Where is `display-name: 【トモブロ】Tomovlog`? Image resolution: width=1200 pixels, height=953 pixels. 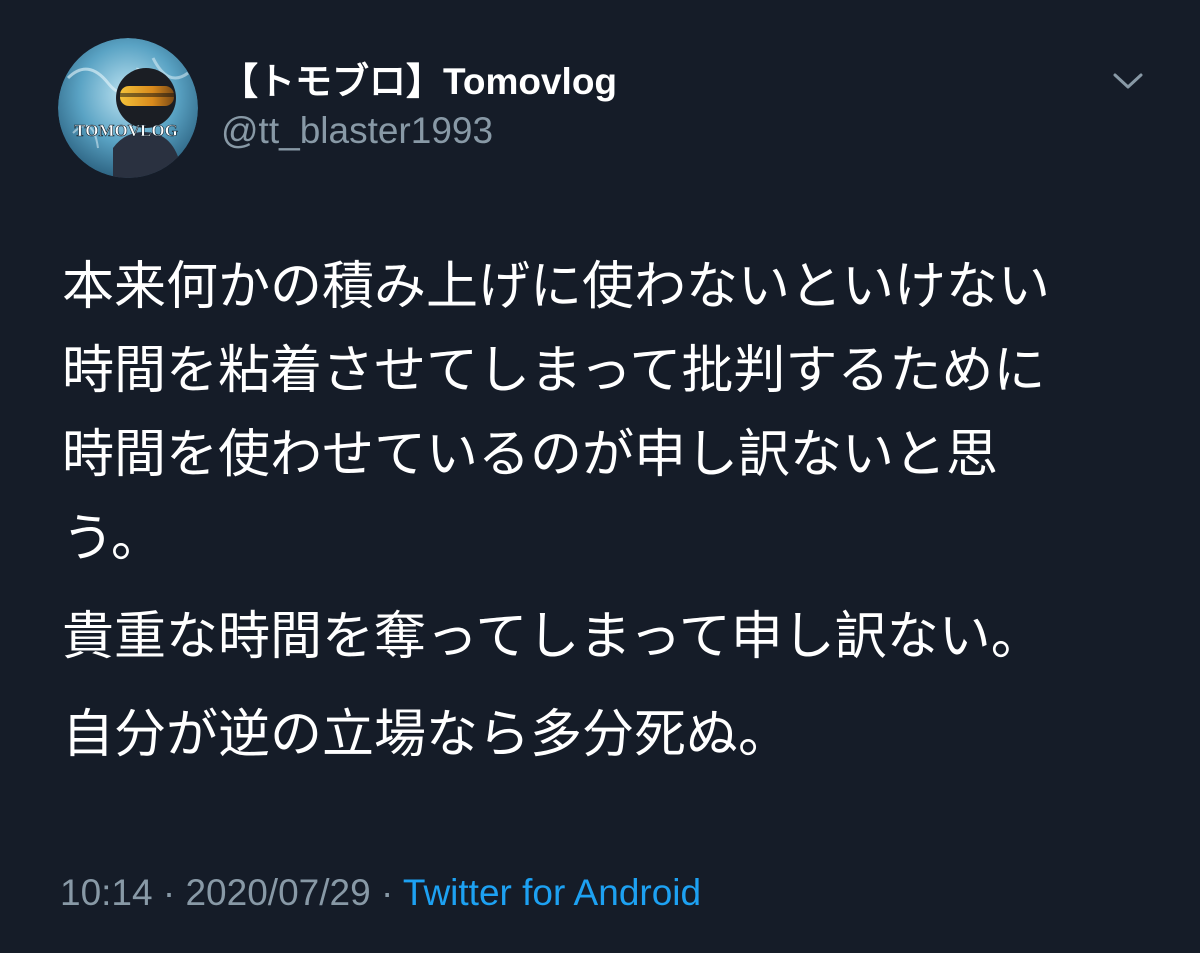
display-name: 【トモブロ】Tomovlog is located at coordinates (419, 82).